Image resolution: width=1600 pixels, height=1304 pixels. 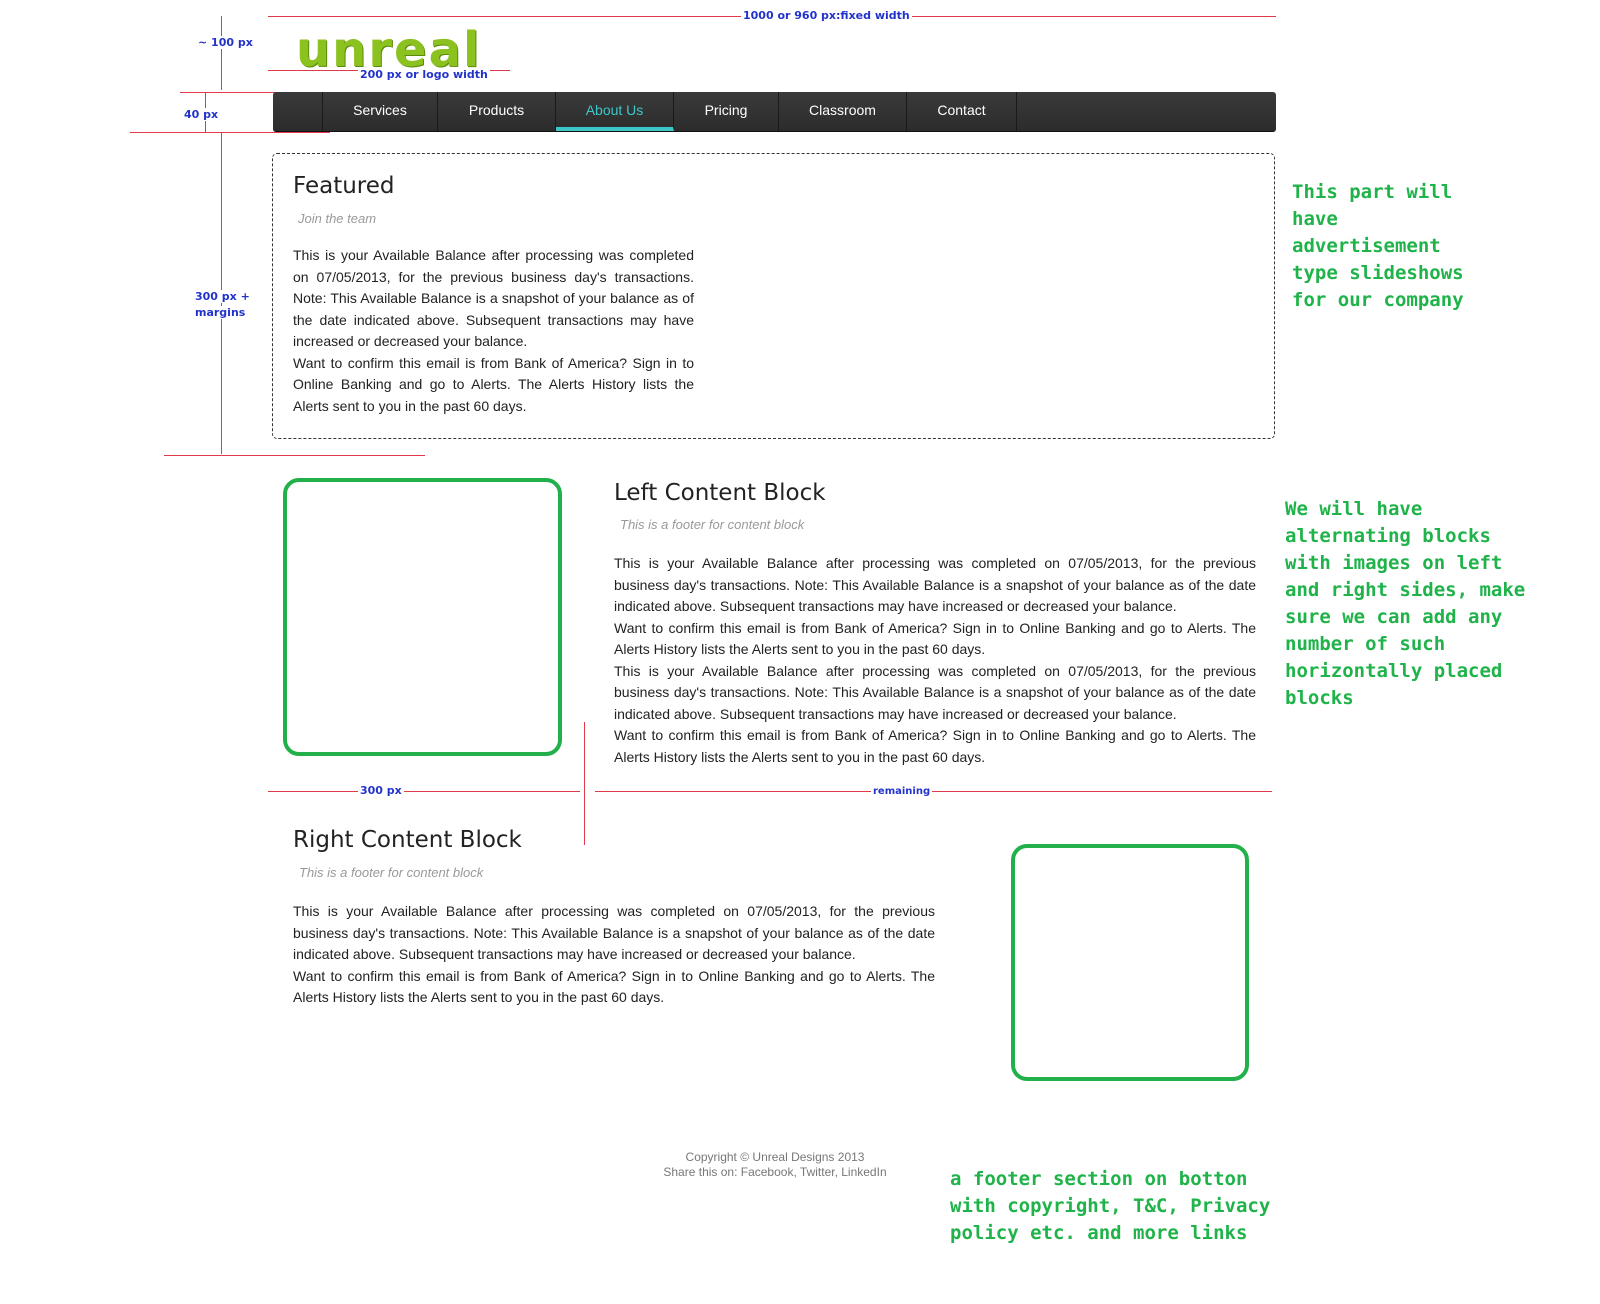 What do you see at coordinates (726, 111) in the screenshot?
I see `nav-item-pricing: Pricing` at bounding box center [726, 111].